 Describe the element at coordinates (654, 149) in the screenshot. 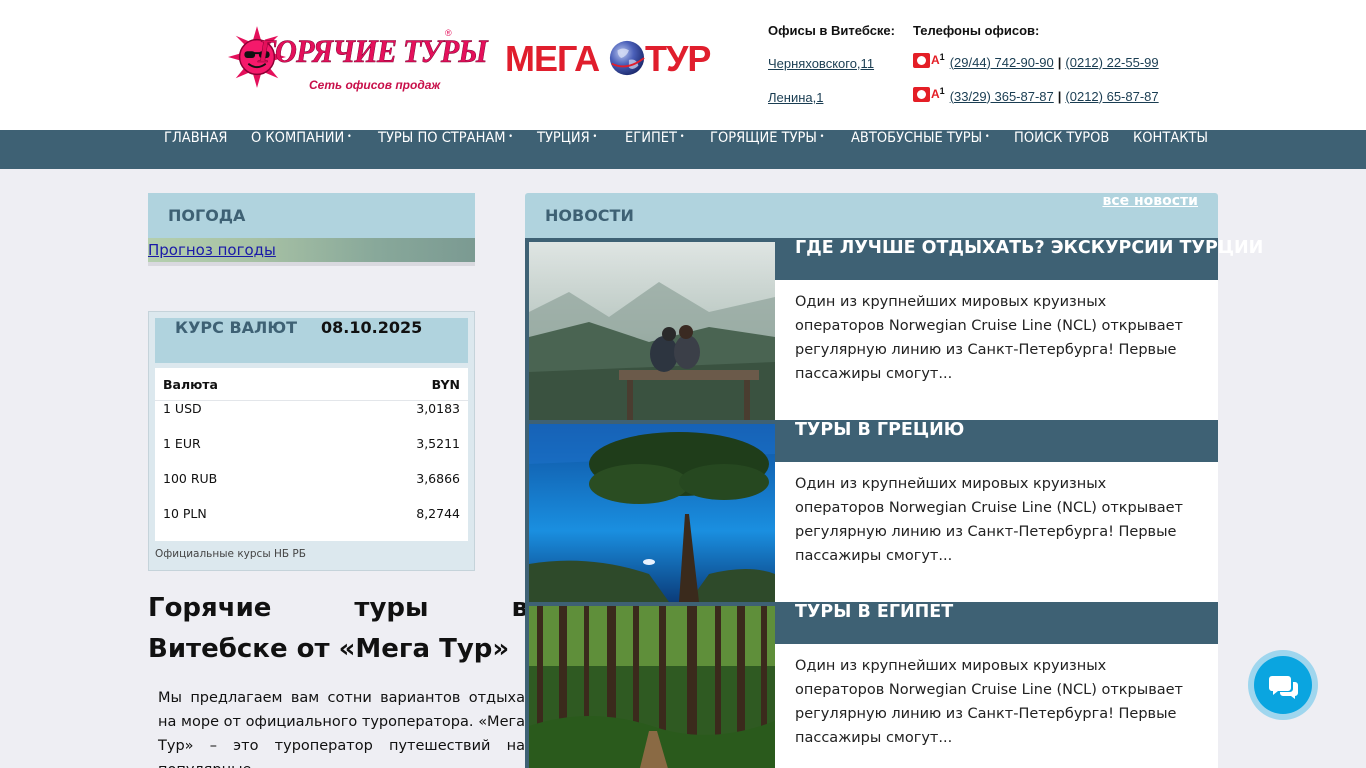

I see `nav-item-egypt: ЕГИПЕТ •` at that location.